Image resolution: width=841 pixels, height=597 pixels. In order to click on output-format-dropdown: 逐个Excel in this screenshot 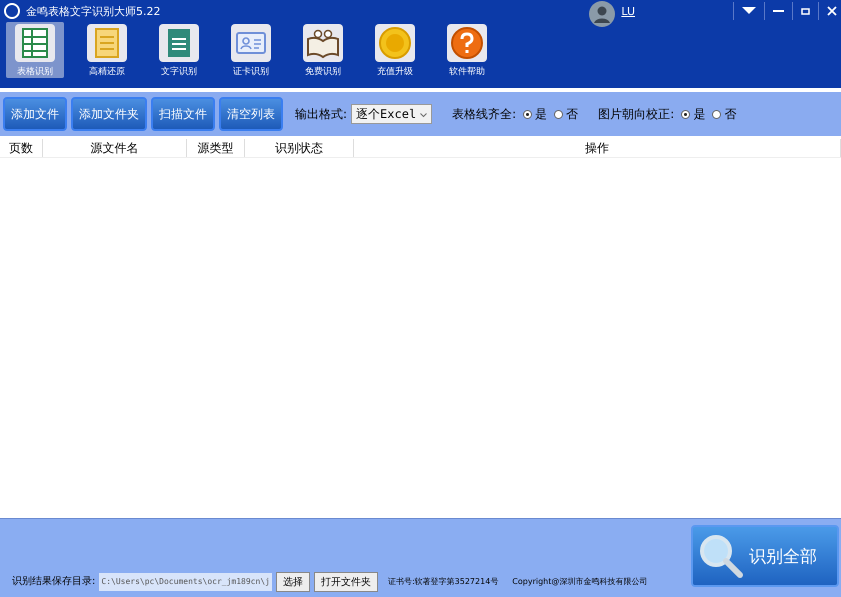, I will do `click(391, 114)`.